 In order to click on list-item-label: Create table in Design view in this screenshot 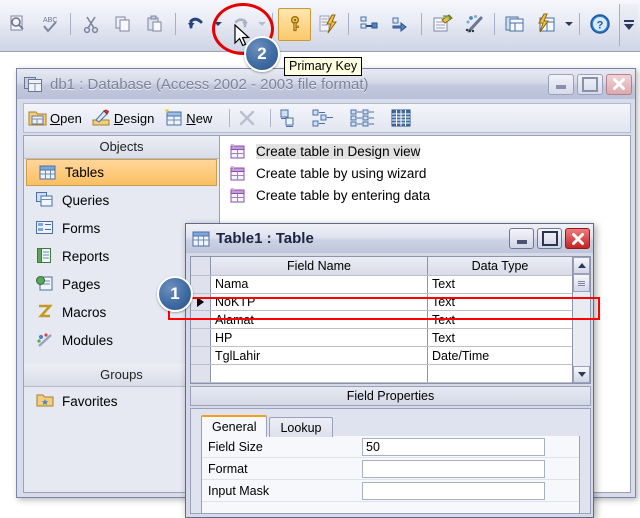, I will do `click(338, 151)`.